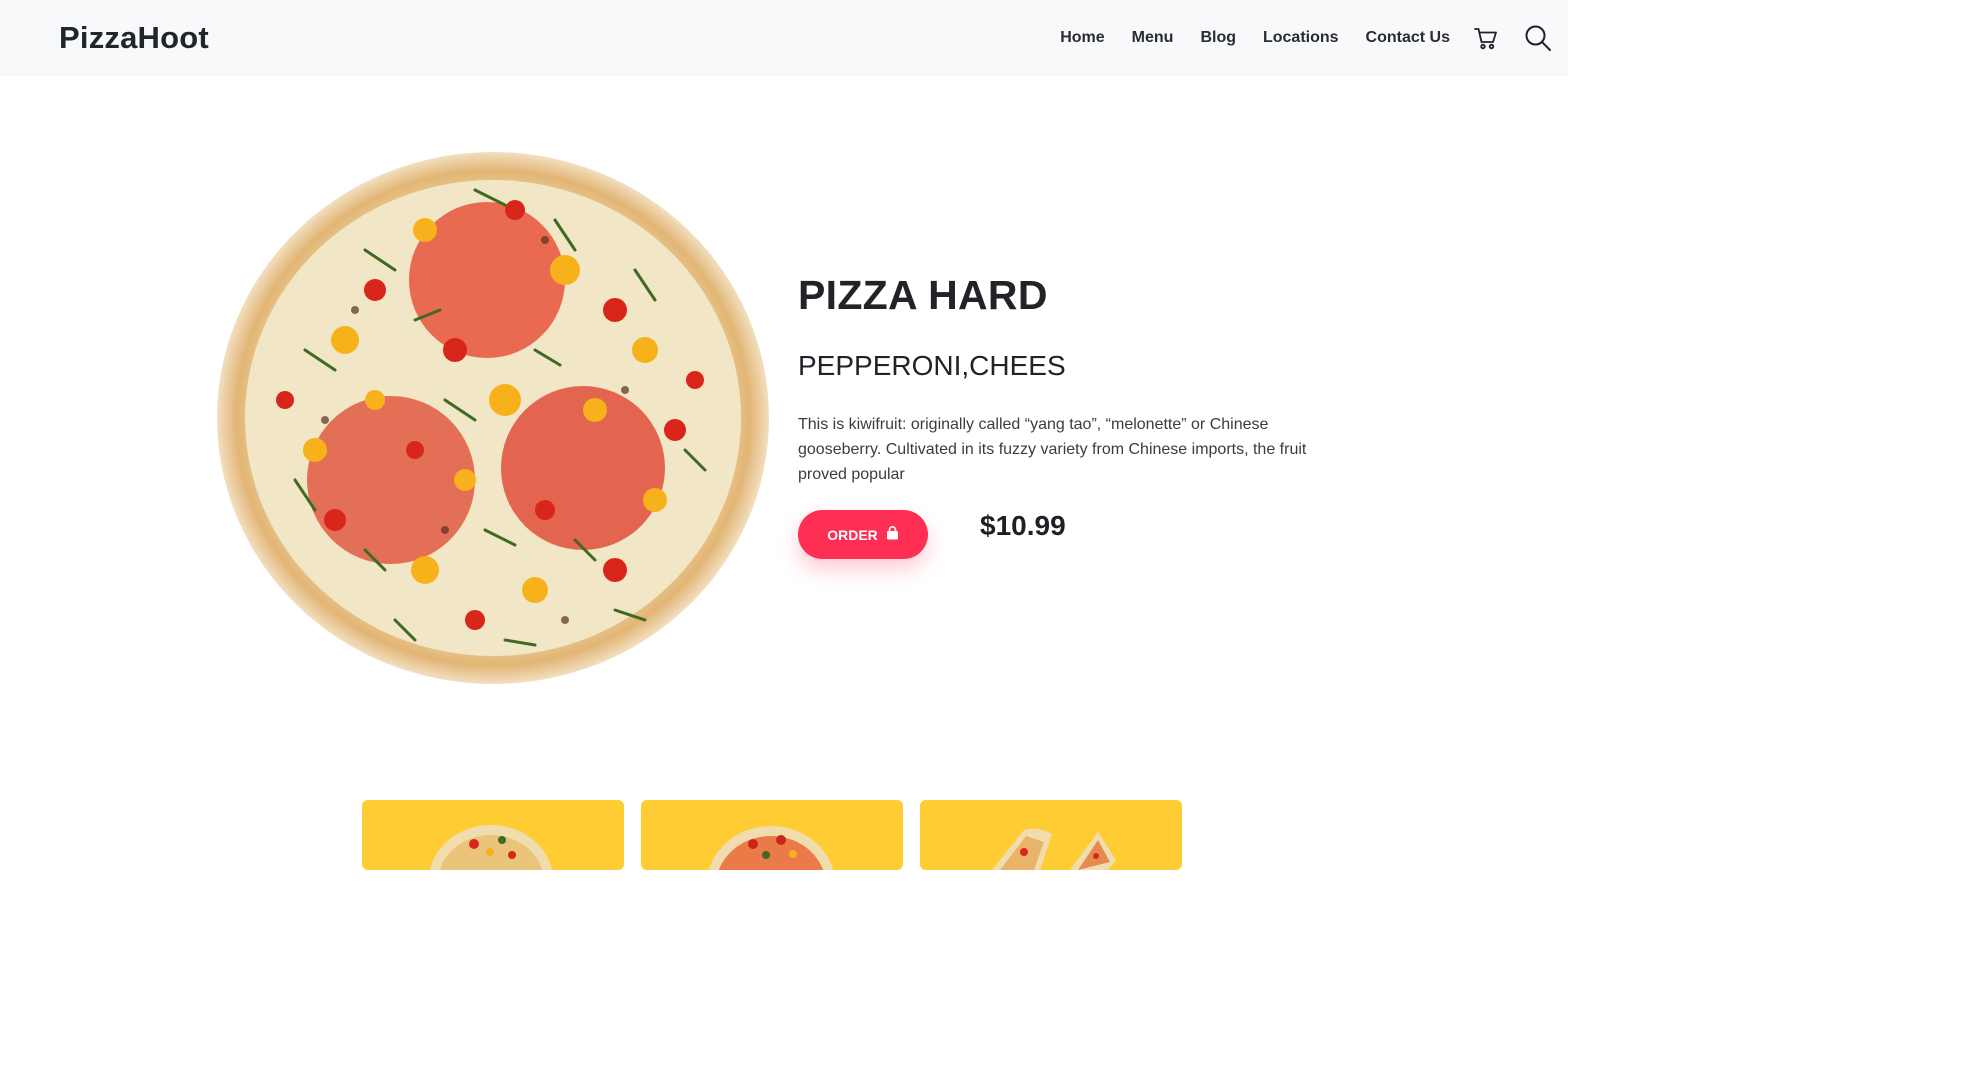 This screenshot has height=1080, width=1980. Describe the element at coordinates (1054, 849) in the screenshot. I see `pizza-slices-thumbnail` at that location.